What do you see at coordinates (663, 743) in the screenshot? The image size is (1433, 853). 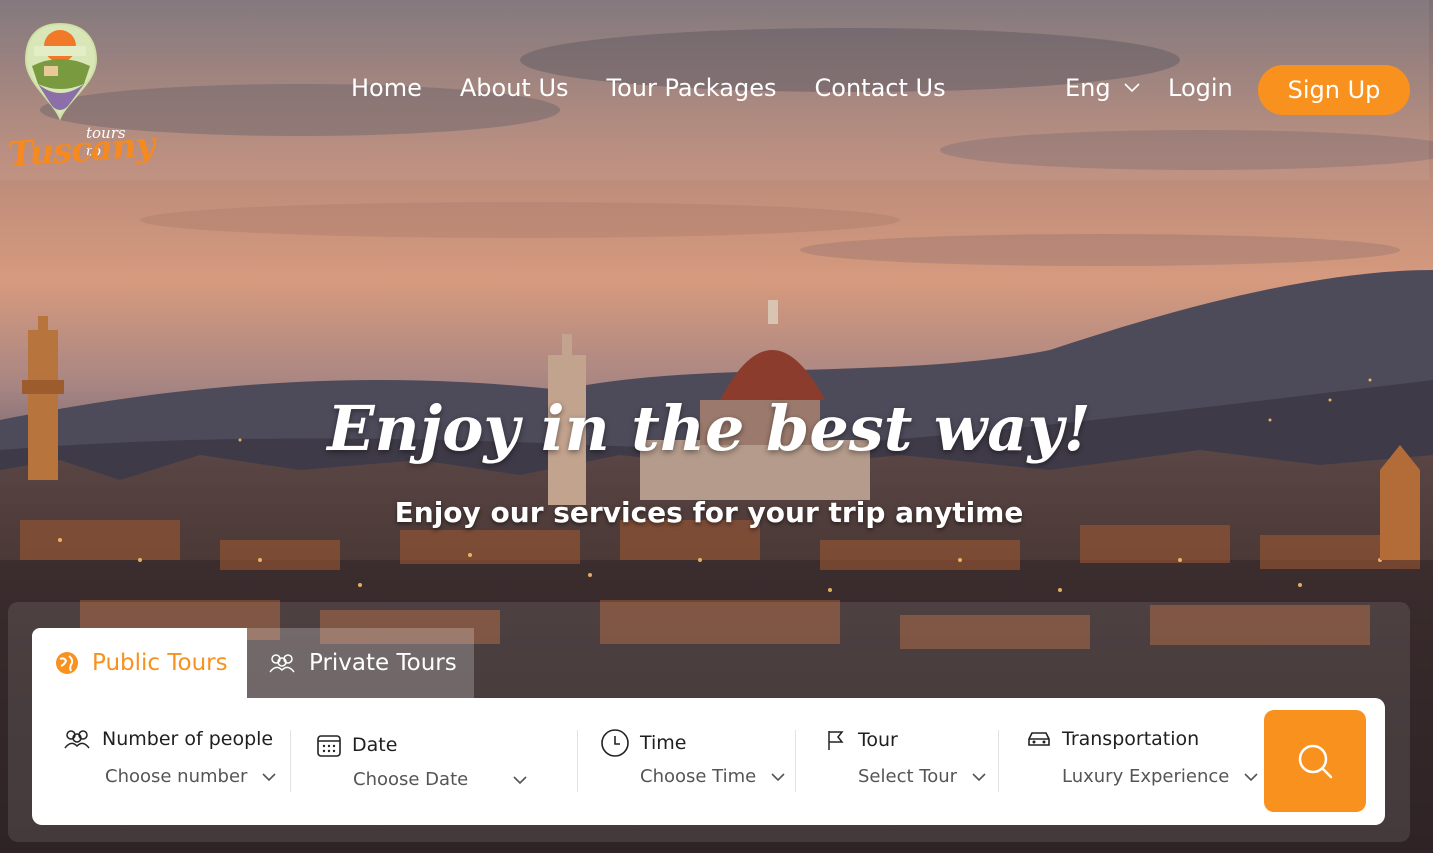 I see `field-label: Time` at bounding box center [663, 743].